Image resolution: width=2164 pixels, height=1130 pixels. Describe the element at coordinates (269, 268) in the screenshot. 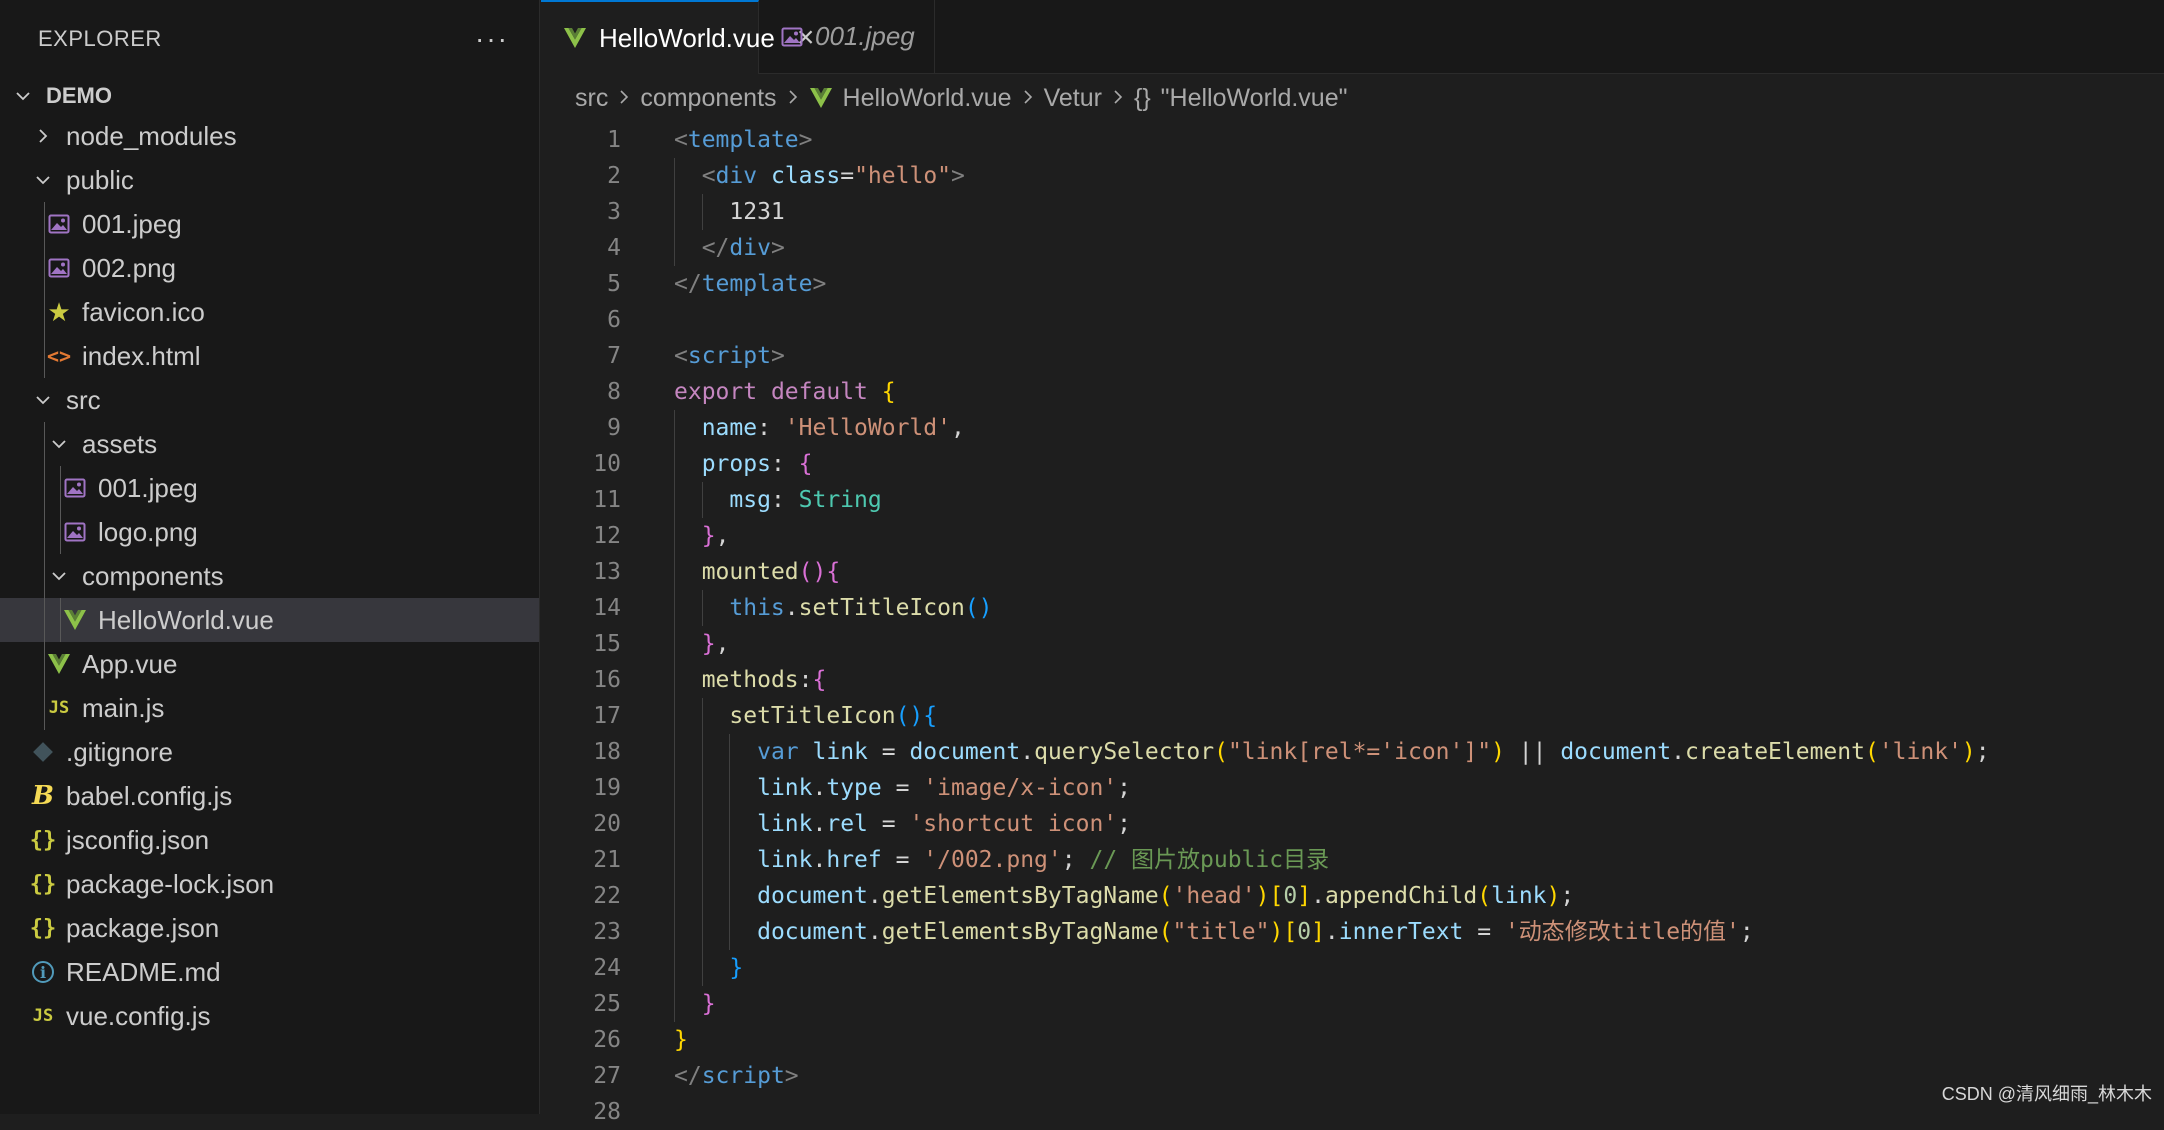

I see `tree-item: 002.png` at that location.